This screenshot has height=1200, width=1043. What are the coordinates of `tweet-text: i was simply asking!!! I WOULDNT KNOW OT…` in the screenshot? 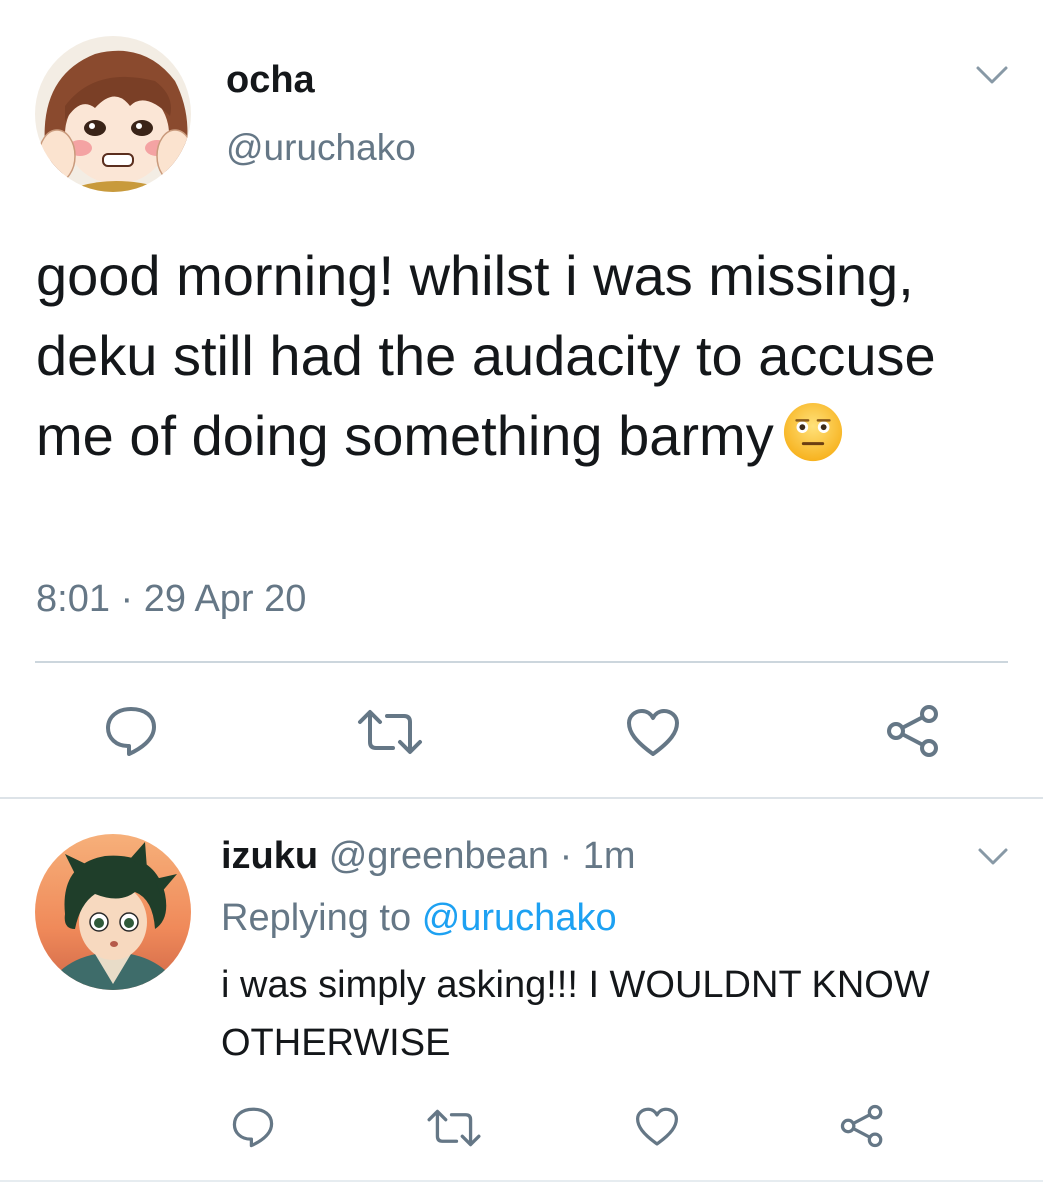 It's located at (575, 1014).